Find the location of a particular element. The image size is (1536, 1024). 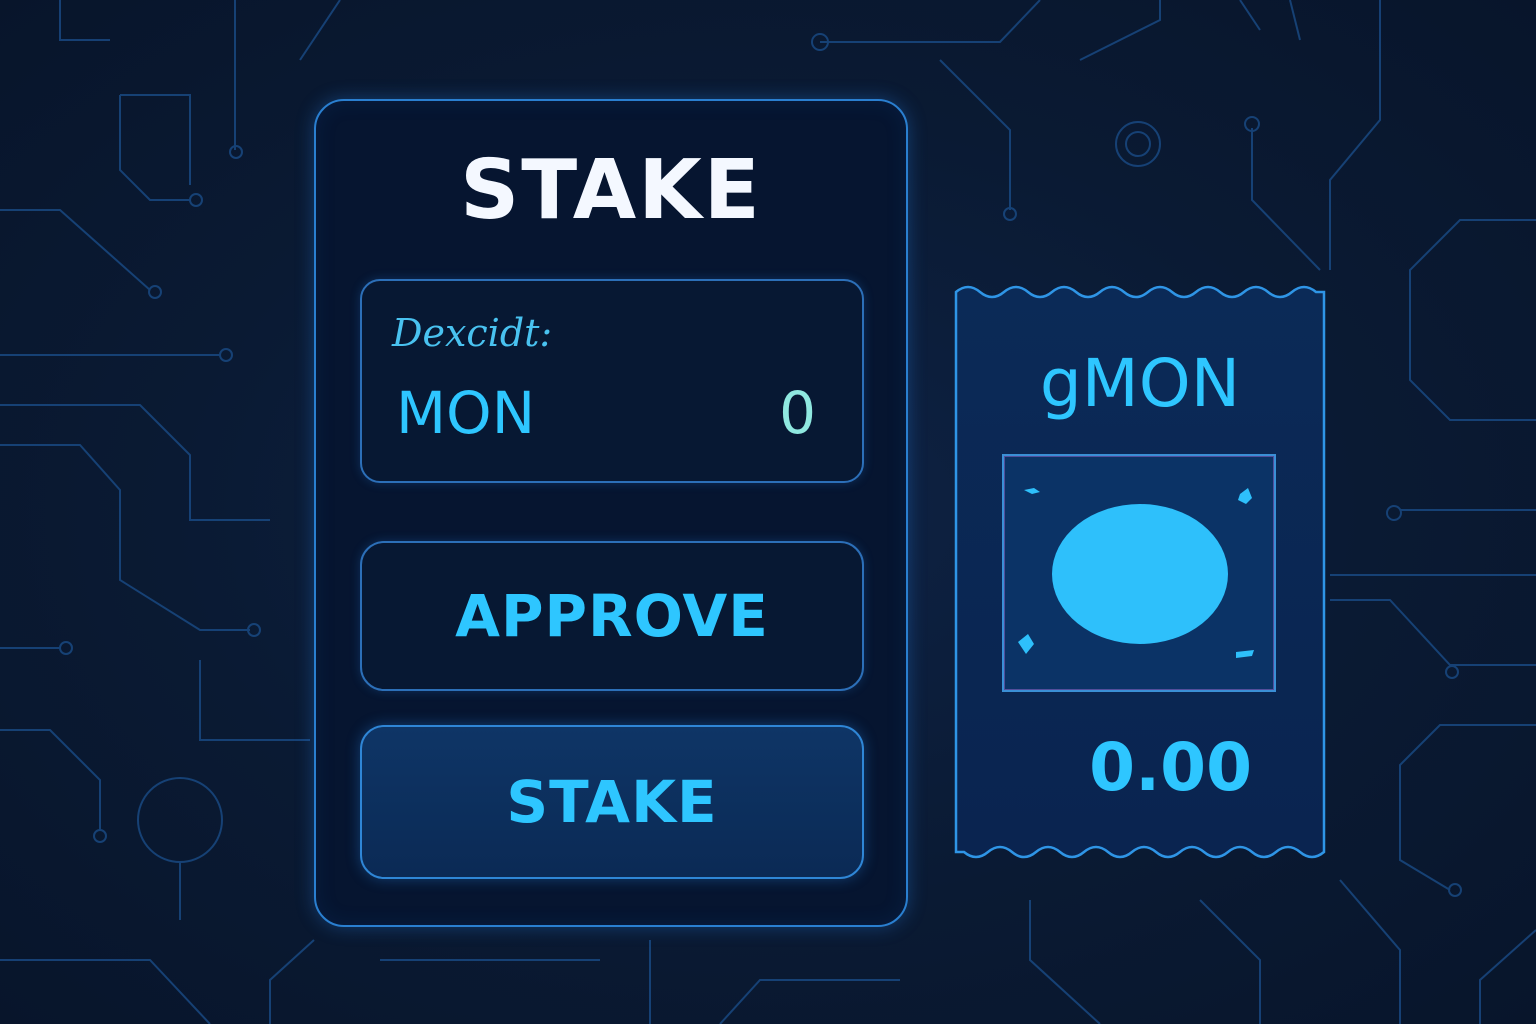

deposit-field: Dexcidt: MON 0 is located at coordinates (612, 381).